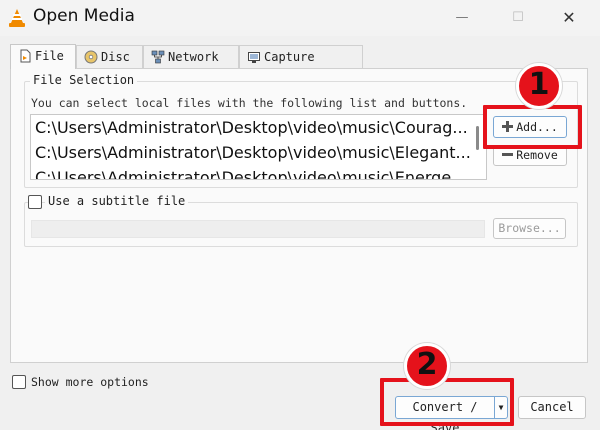 The image size is (600, 430). I want to click on cancel-button: Cancel, so click(552, 407).